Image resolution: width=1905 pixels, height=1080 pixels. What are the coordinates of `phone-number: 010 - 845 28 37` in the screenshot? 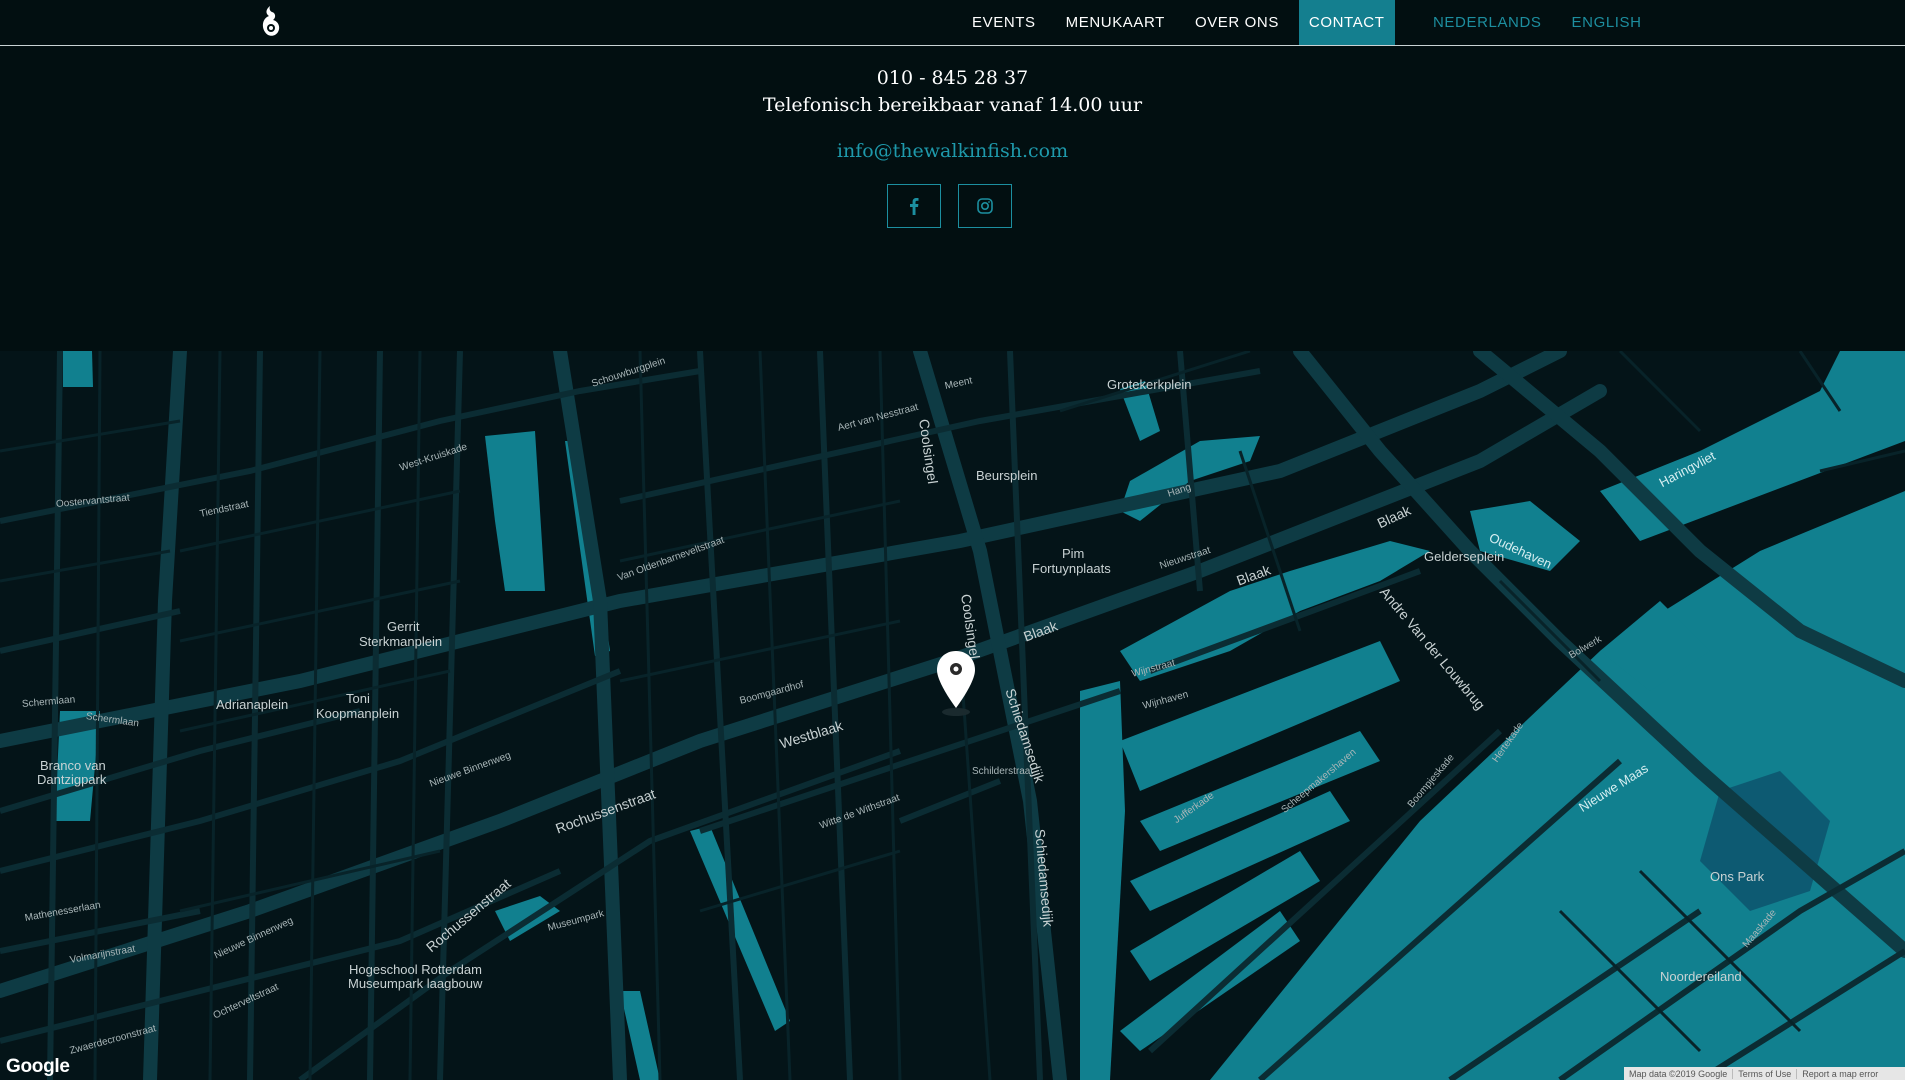 It's located at (952, 78).